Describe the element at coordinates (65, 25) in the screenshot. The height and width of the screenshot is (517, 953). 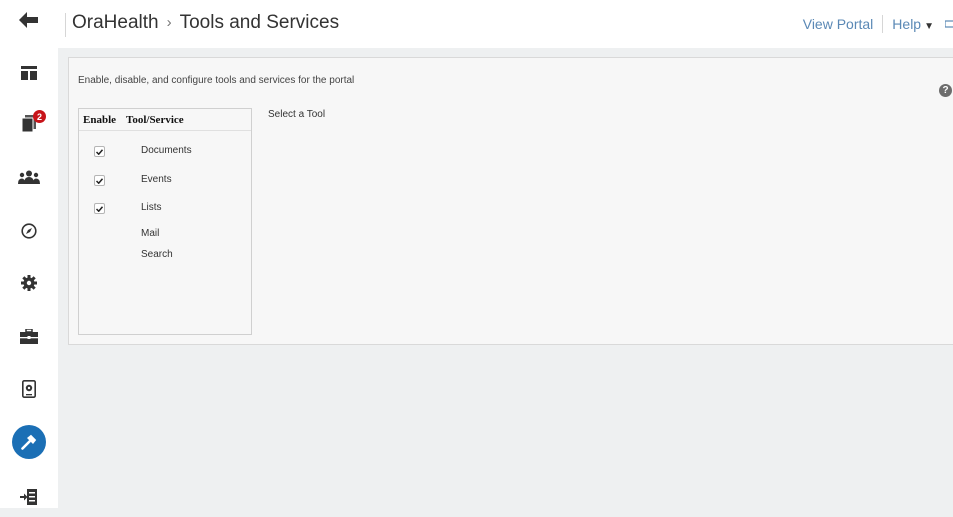
I see `header-divider` at that location.